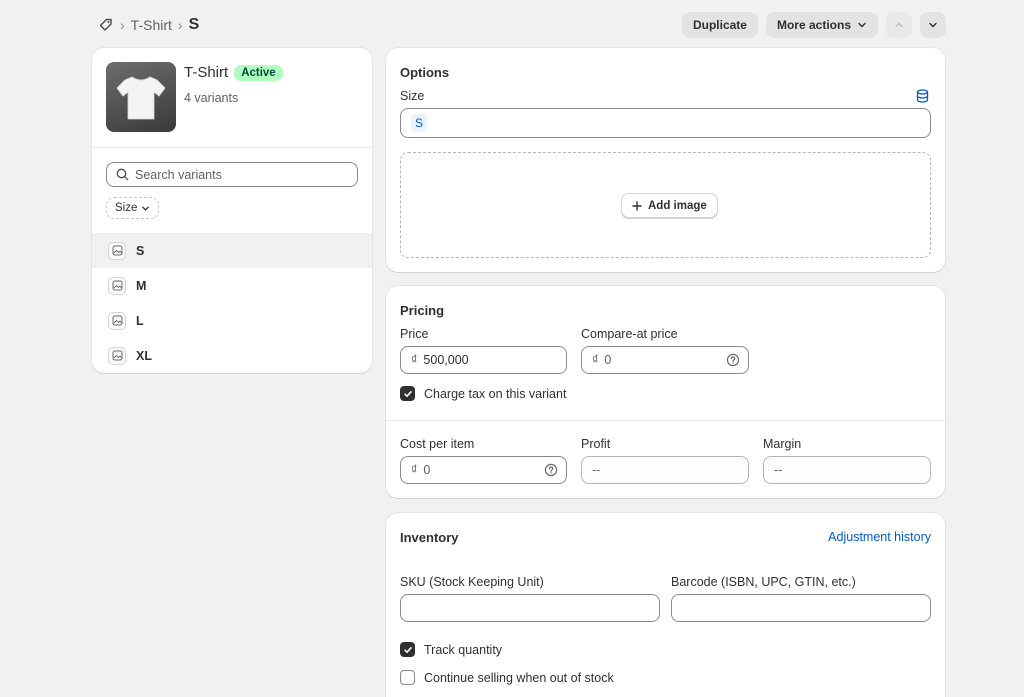  Describe the element at coordinates (232, 320) in the screenshot. I see `variant-item-l: L` at that location.